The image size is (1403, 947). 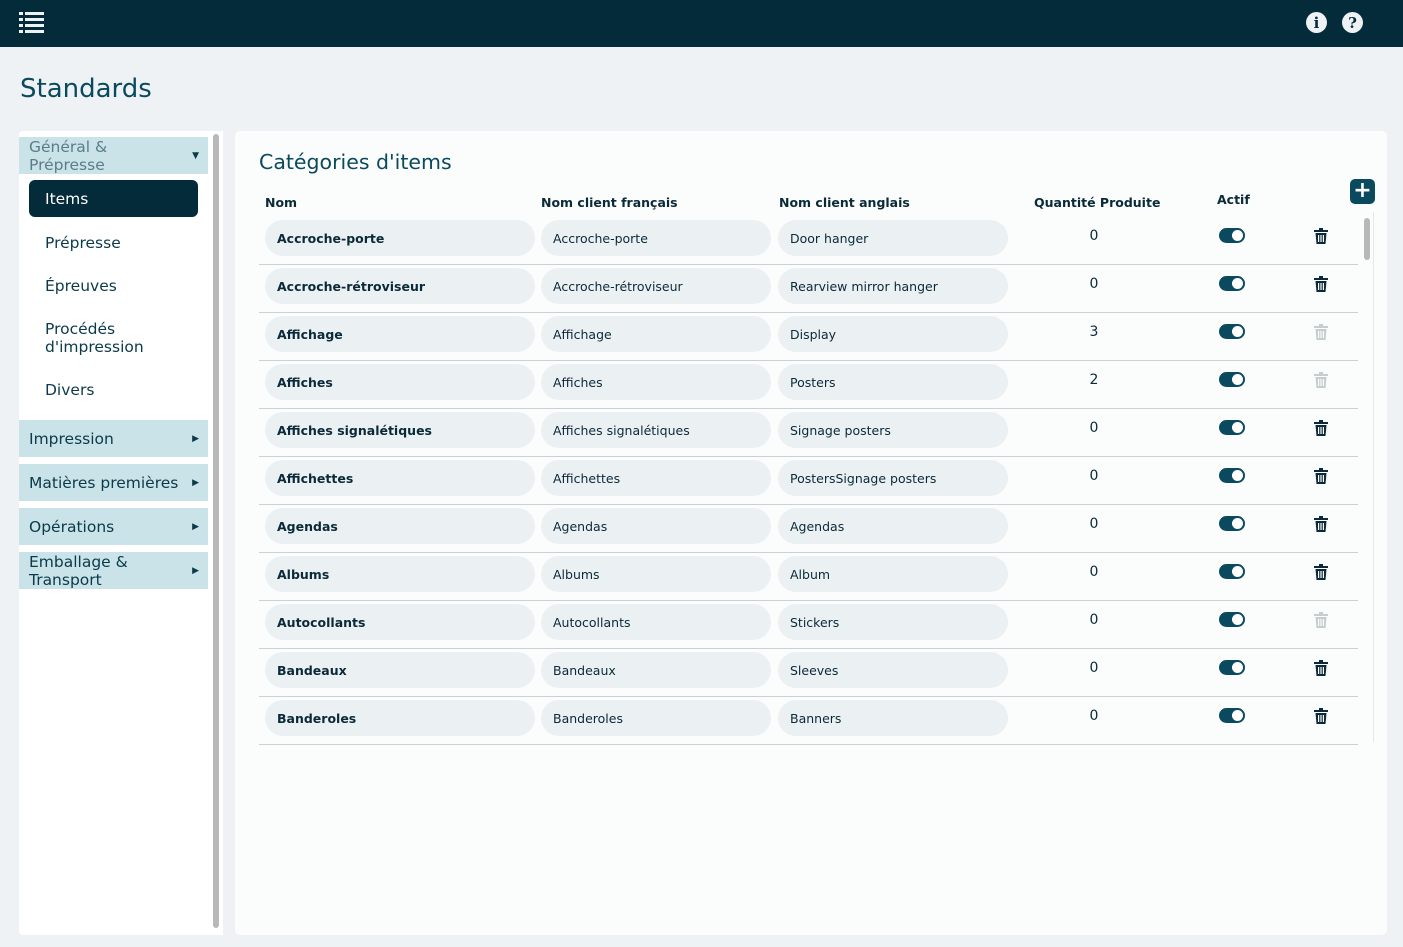 What do you see at coordinates (113, 286) in the screenshot?
I see `sidebar-item-epreuves: Épreuves` at bounding box center [113, 286].